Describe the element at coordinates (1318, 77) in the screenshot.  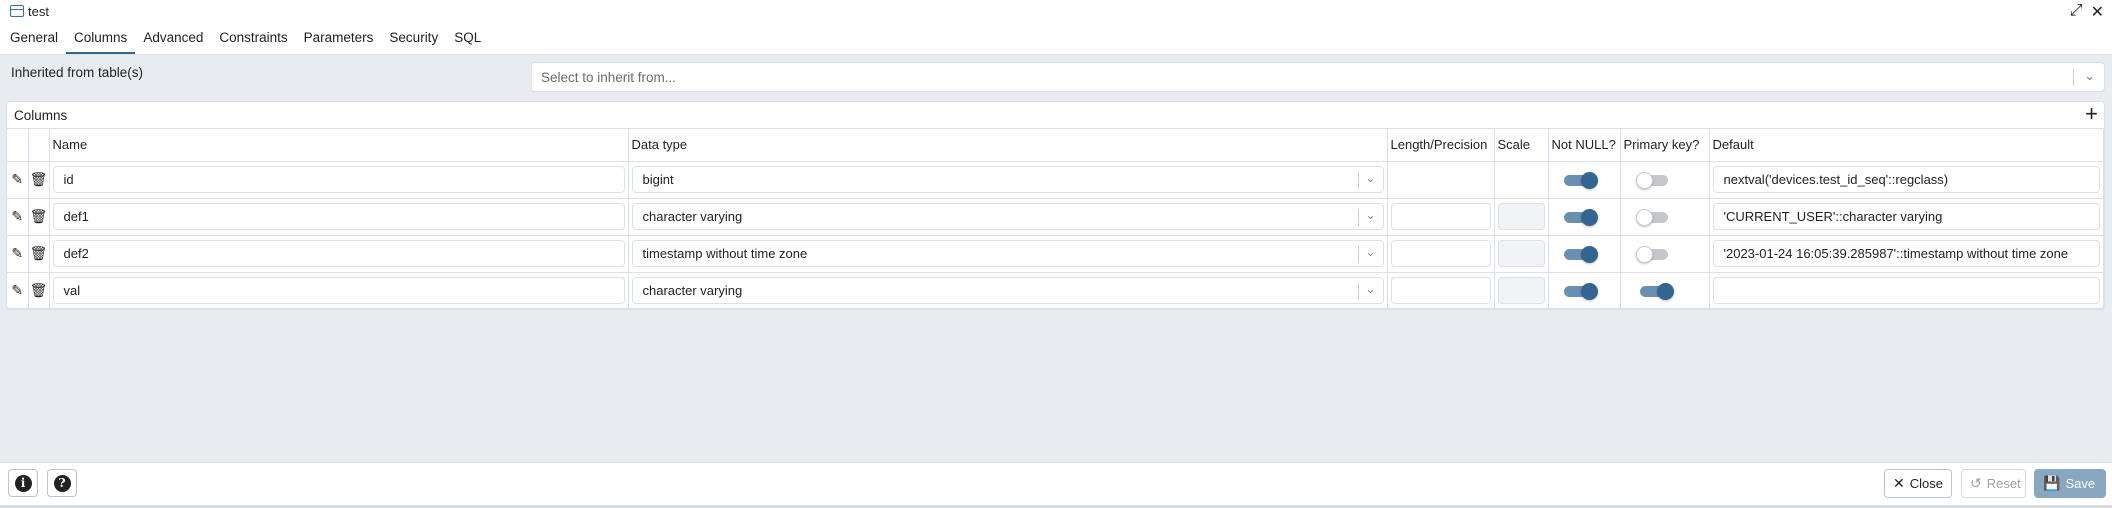
I see `inherit-select: Select to inherit from... ⌄` at that location.